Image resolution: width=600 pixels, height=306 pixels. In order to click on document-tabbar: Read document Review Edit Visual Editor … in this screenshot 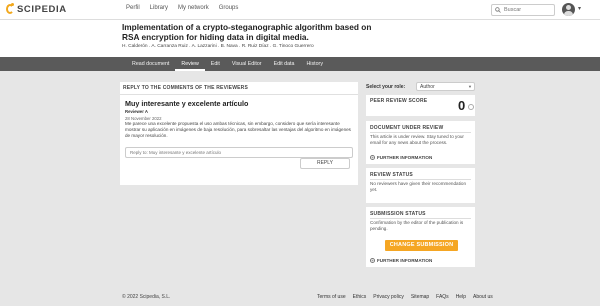, I will do `click(300, 64)`.